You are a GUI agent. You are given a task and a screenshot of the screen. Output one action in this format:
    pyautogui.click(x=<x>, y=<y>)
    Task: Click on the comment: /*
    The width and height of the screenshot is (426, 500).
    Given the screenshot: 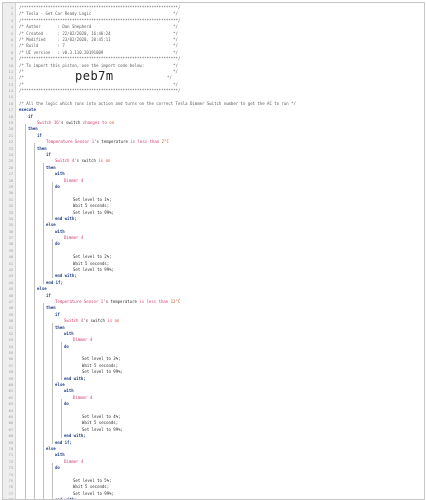 What is the action you would take?
    pyautogui.click(x=21, y=78)
    